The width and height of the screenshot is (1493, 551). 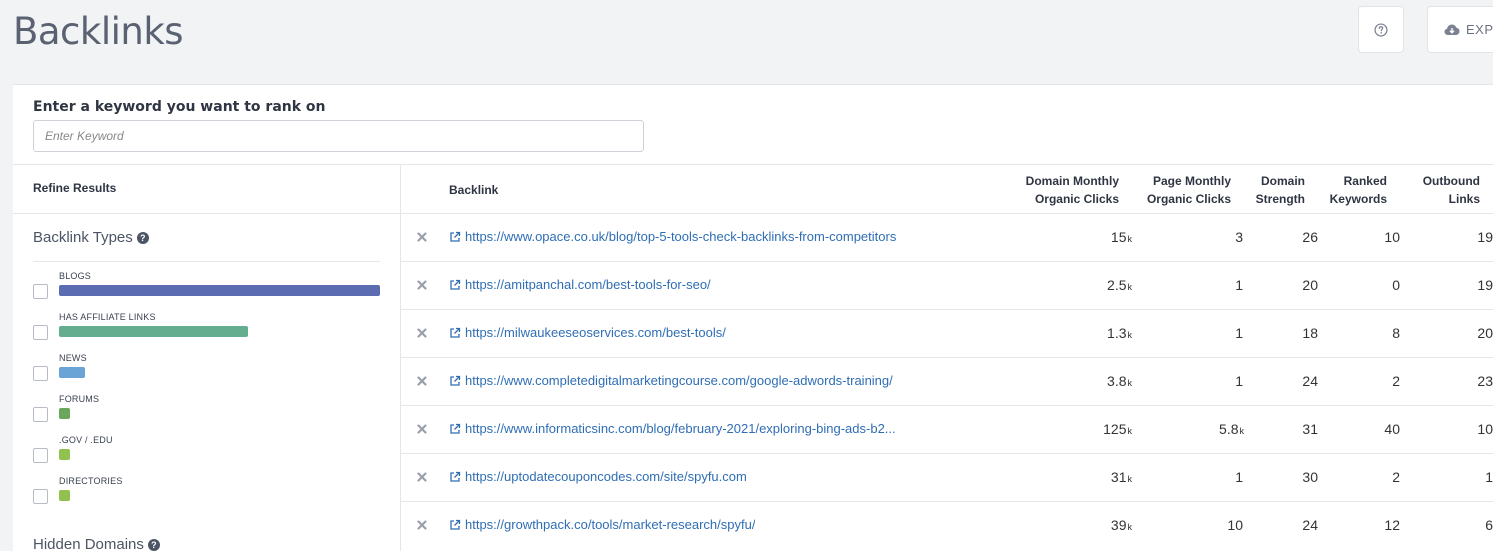 What do you see at coordinates (208, 371) in the screenshot?
I see `backlink-type-row: NEWS` at bounding box center [208, 371].